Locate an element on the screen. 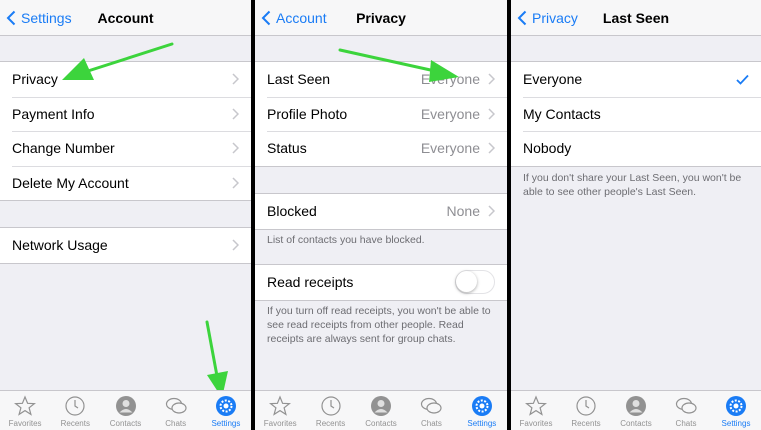 The width and height of the screenshot is (761, 430). back-button: Settings is located at coordinates (39, 18).